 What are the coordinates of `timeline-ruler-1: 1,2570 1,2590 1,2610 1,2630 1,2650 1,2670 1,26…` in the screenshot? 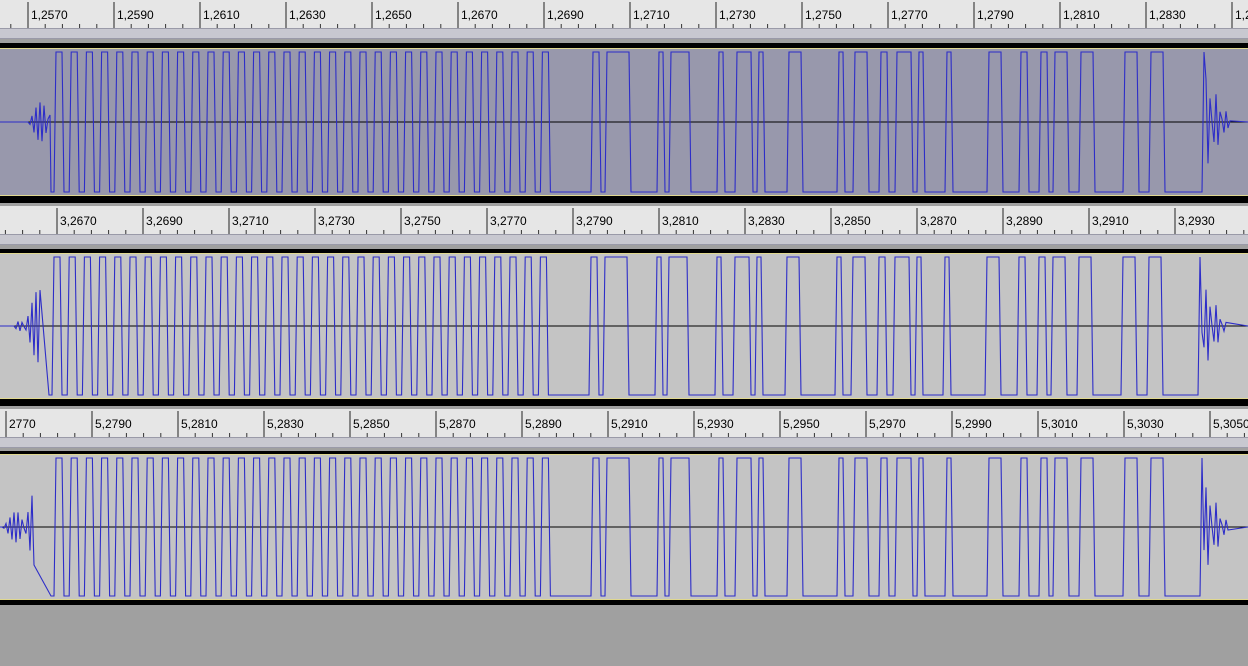 It's located at (624, 14).